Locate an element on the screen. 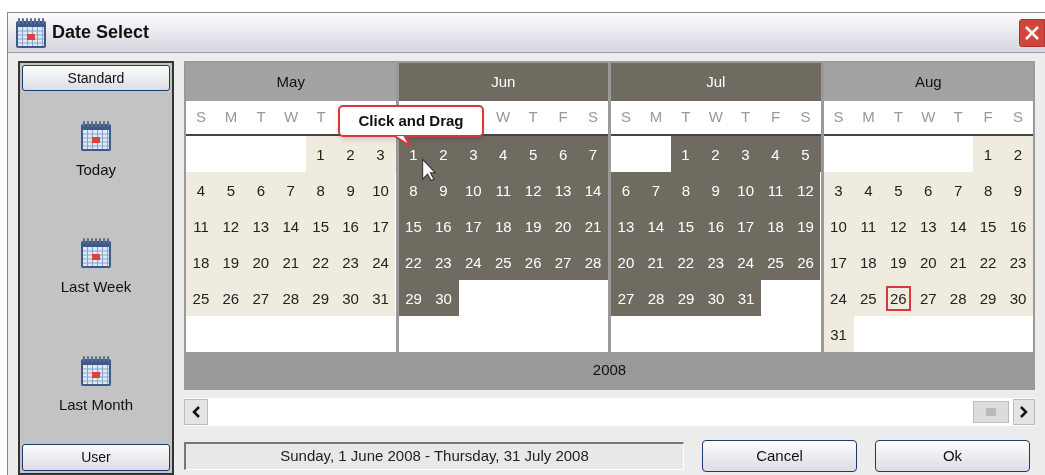 The width and height of the screenshot is (1045, 475). month-header: May is located at coordinates (291, 82).